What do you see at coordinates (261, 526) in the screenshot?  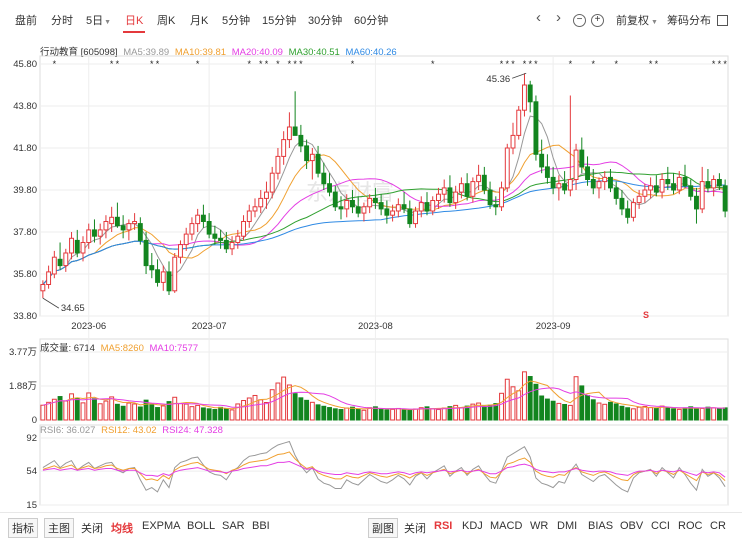 I see `indicator-bbi: BBI` at bounding box center [261, 526].